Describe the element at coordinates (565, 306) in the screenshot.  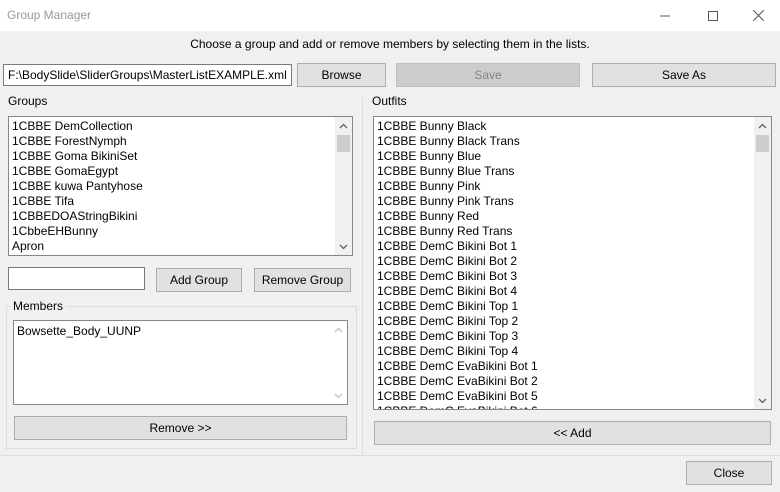
I see `list-item: 1CBBE DemC Bikini Top 1` at that location.